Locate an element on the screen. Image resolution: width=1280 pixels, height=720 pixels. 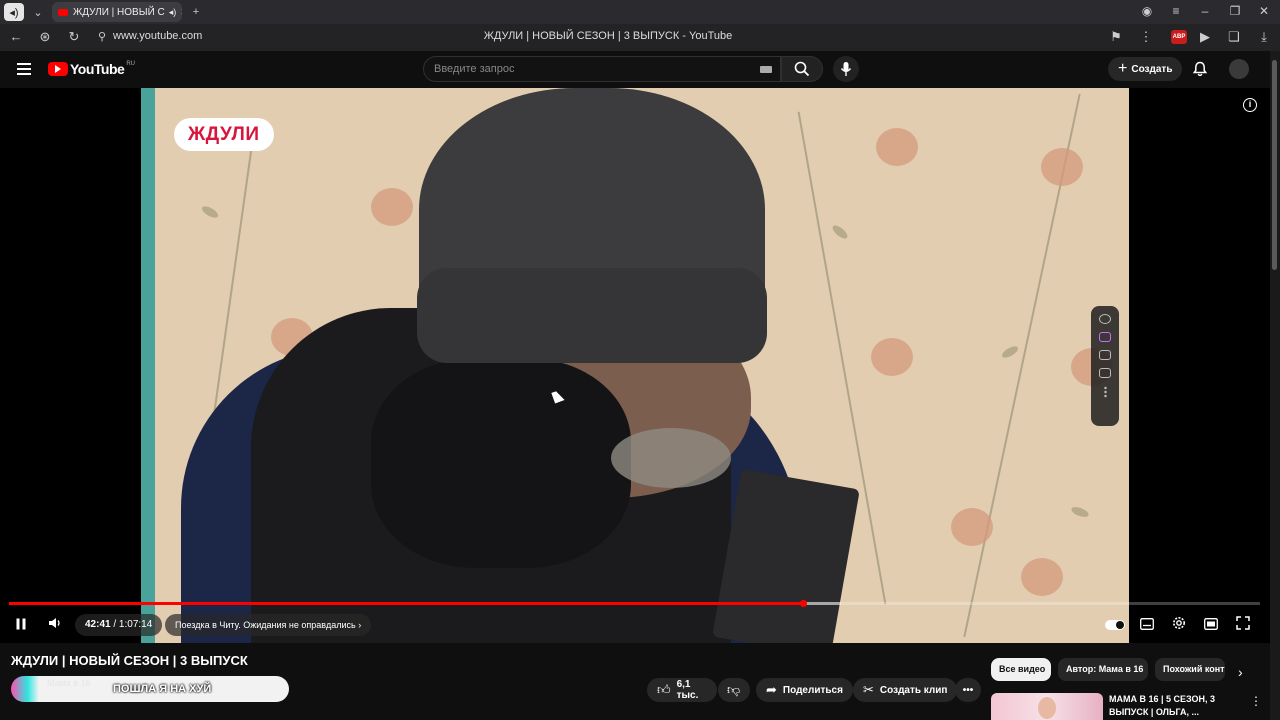
search-input is located at coordinates (584, 69).